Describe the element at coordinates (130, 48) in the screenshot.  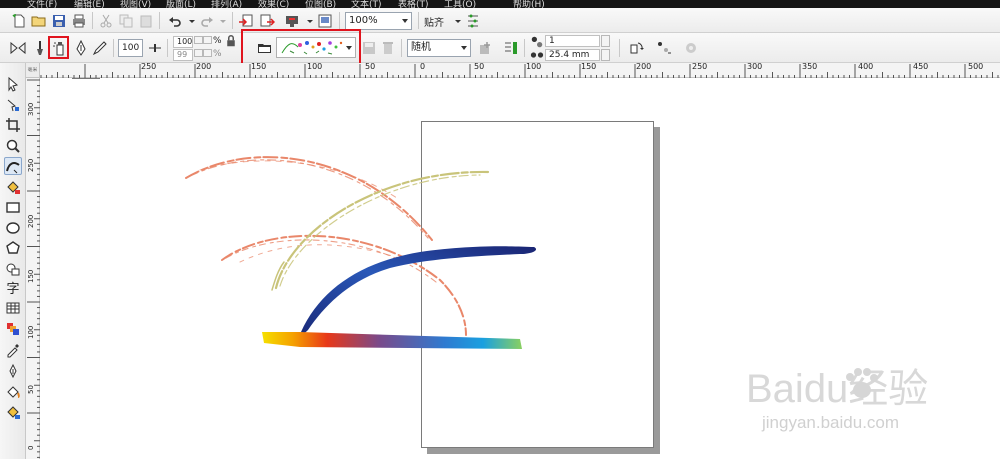
I see `smoothing-input: 100` at that location.